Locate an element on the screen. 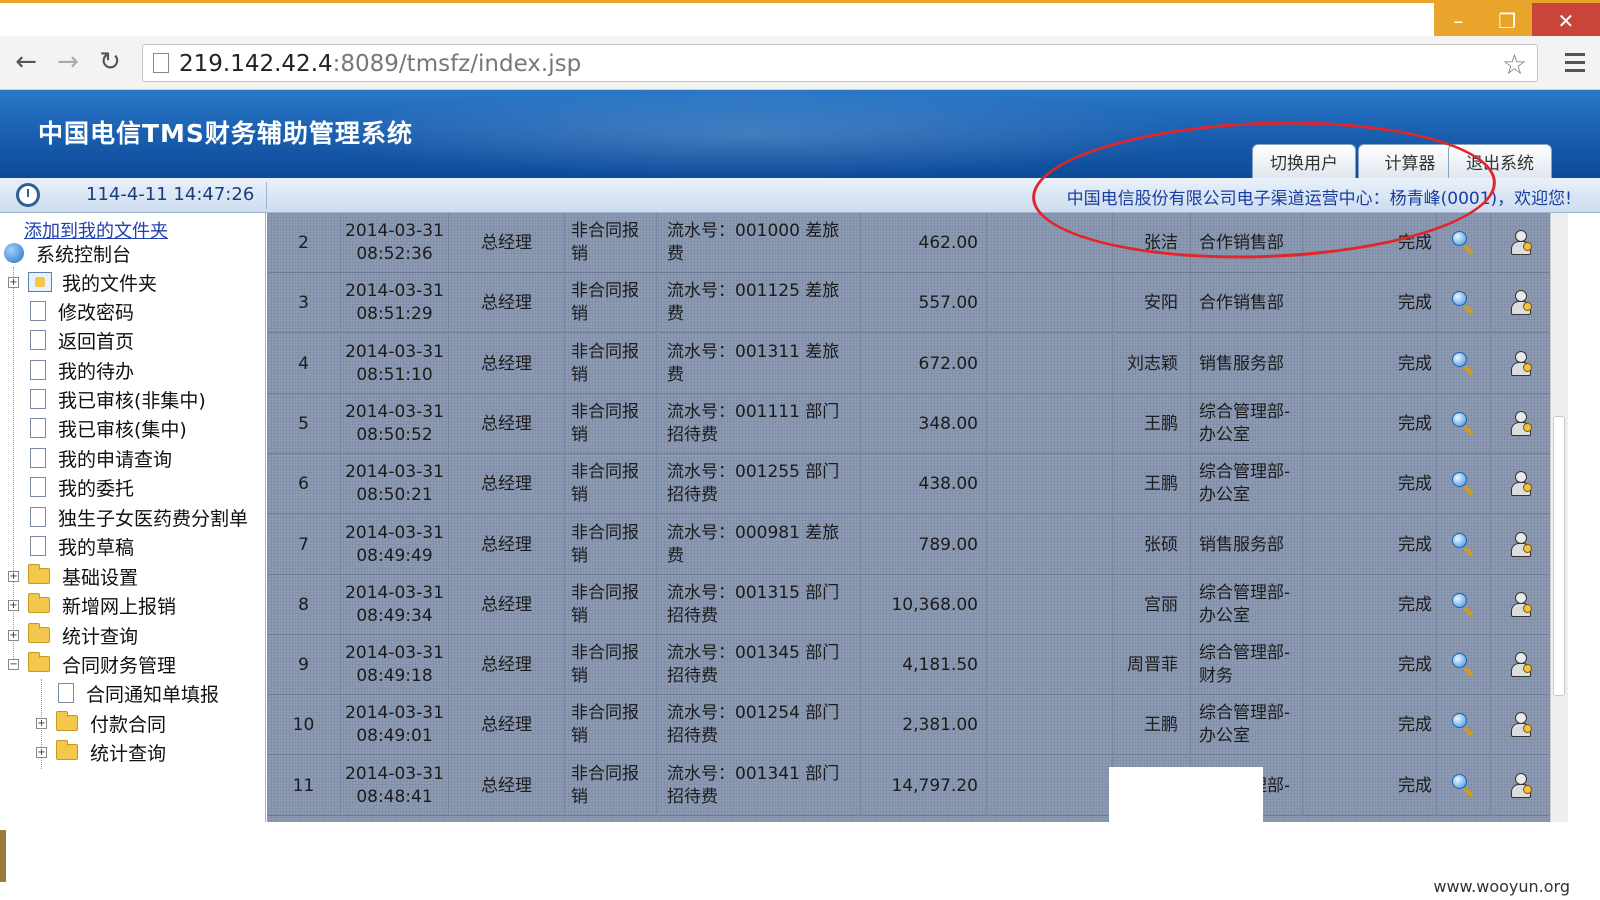 Image resolution: width=1600 pixels, height=900 pixels. collapse-minus-icon: − is located at coordinates (13, 664).